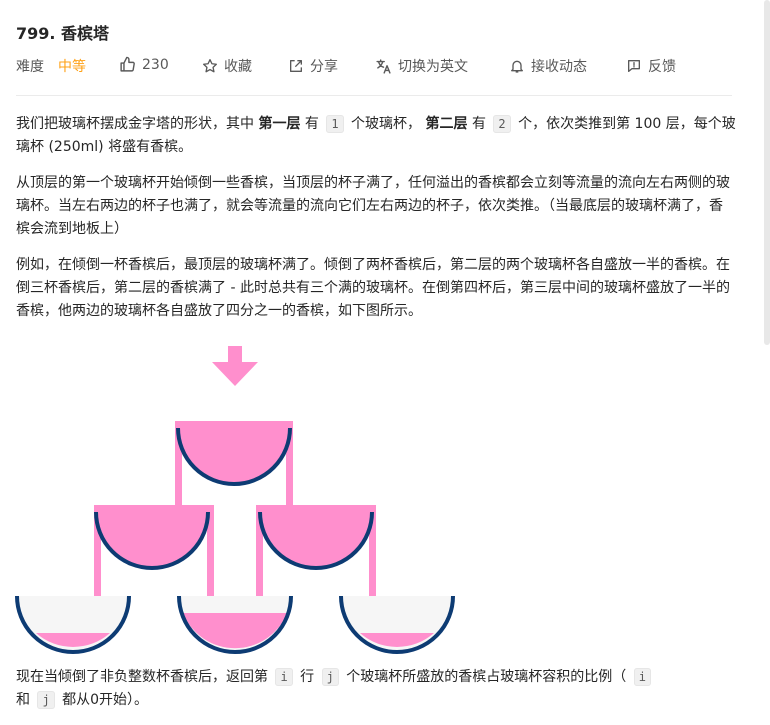 This screenshot has height=725, width=770. I want to click on problem-title: 799. 香槟塔, so click(63, 33).